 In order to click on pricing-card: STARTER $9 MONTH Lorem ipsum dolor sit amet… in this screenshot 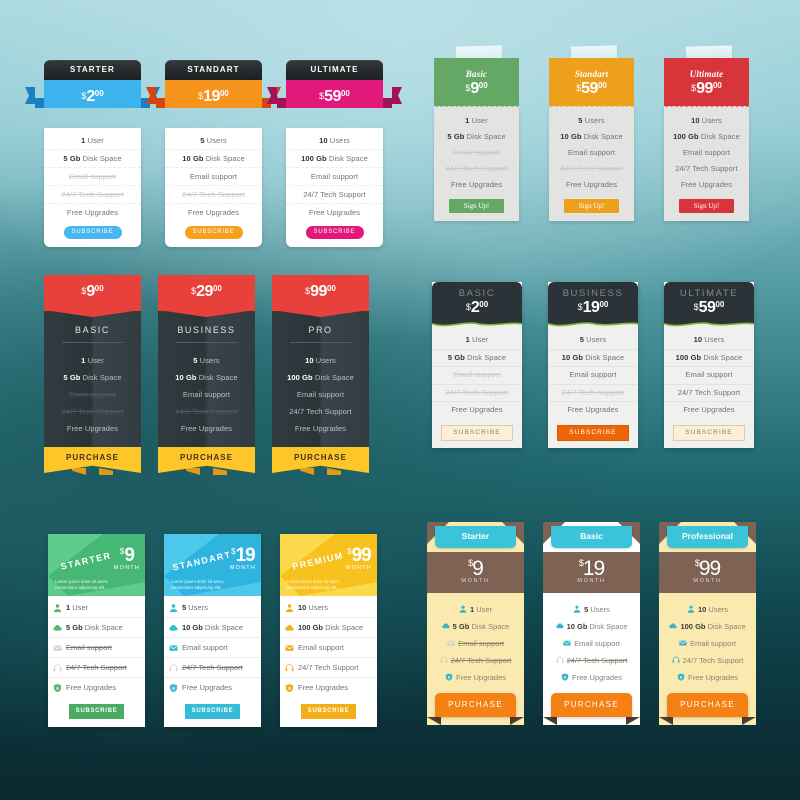, I will do `click(96, 630)`.